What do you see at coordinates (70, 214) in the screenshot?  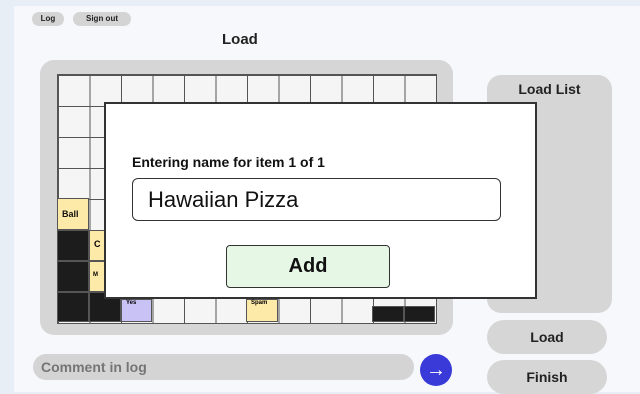 I see `cell-label: Ball` at bounding box center [70, 214].